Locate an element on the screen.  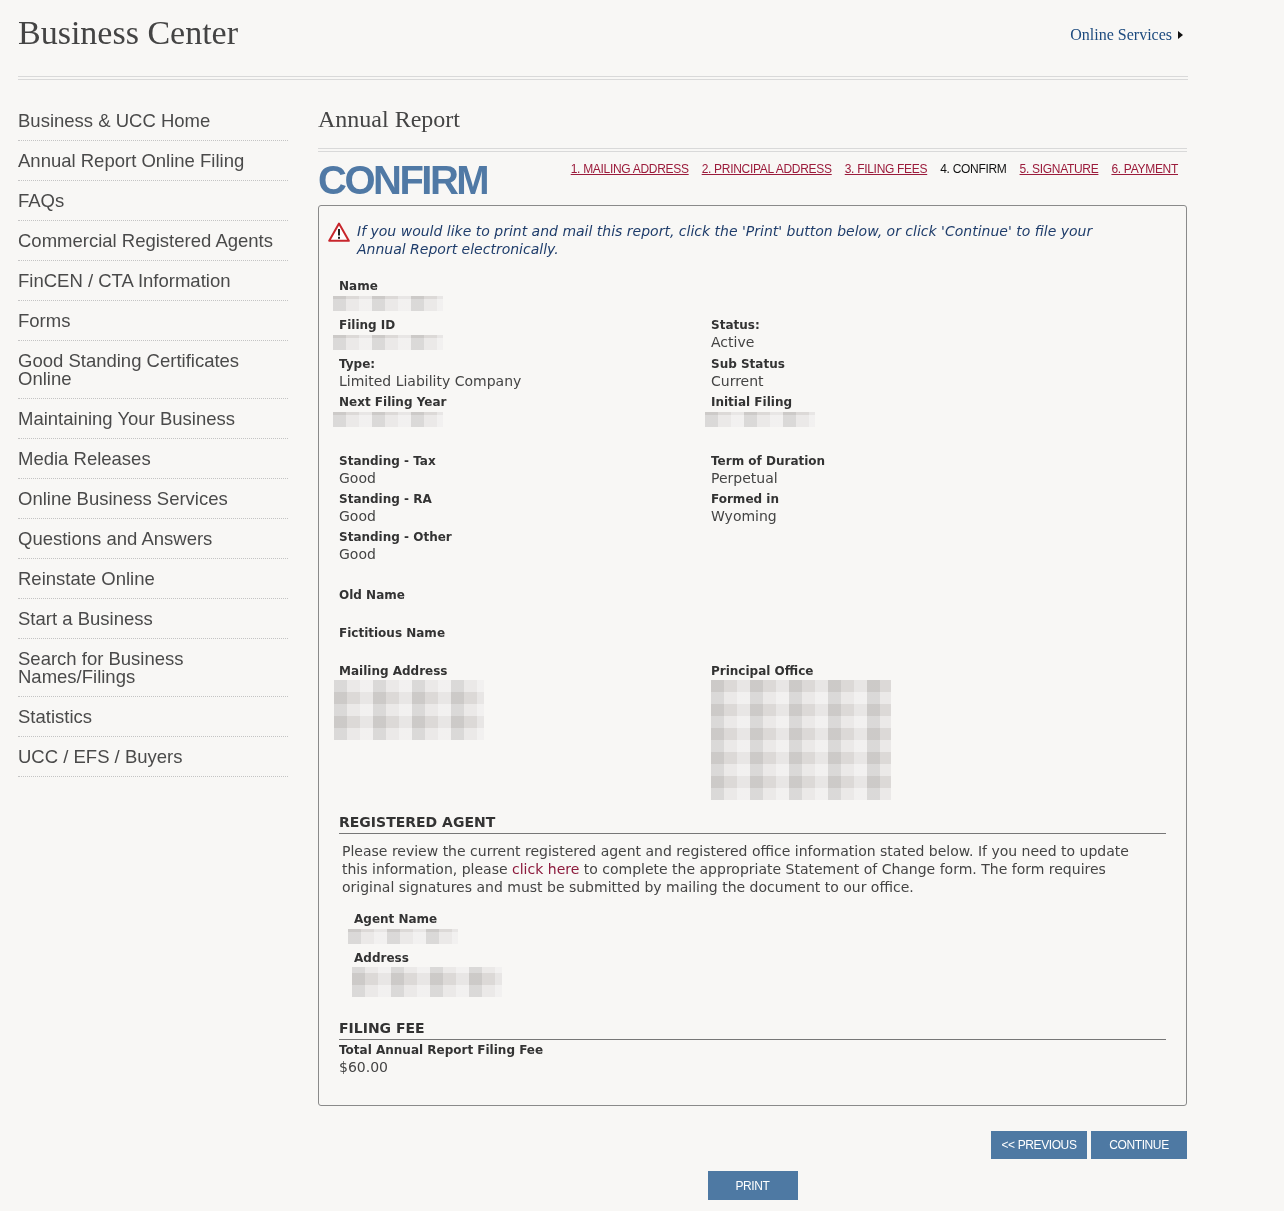
field-label: Address is located at coordinates (382, 958).